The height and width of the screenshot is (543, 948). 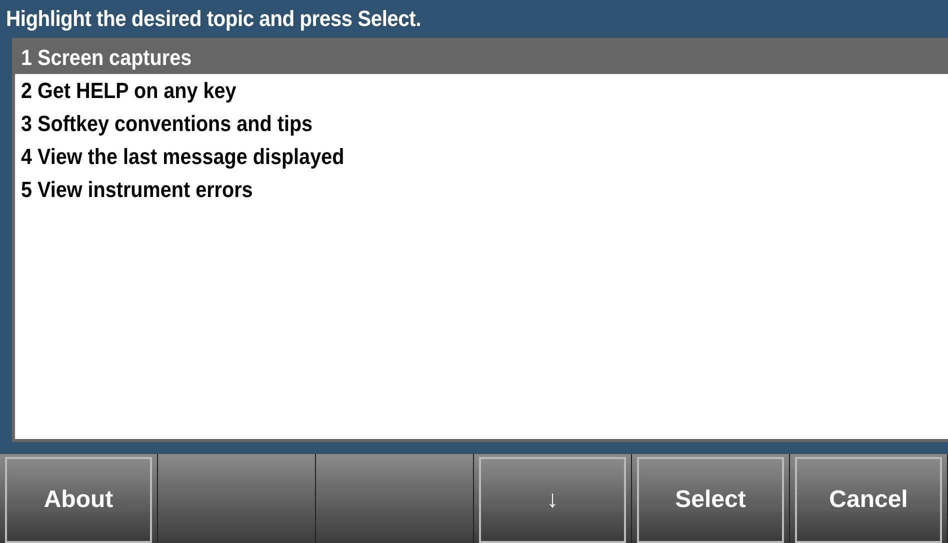 I want to click on softkey: Select, so click(x=710, y=500).